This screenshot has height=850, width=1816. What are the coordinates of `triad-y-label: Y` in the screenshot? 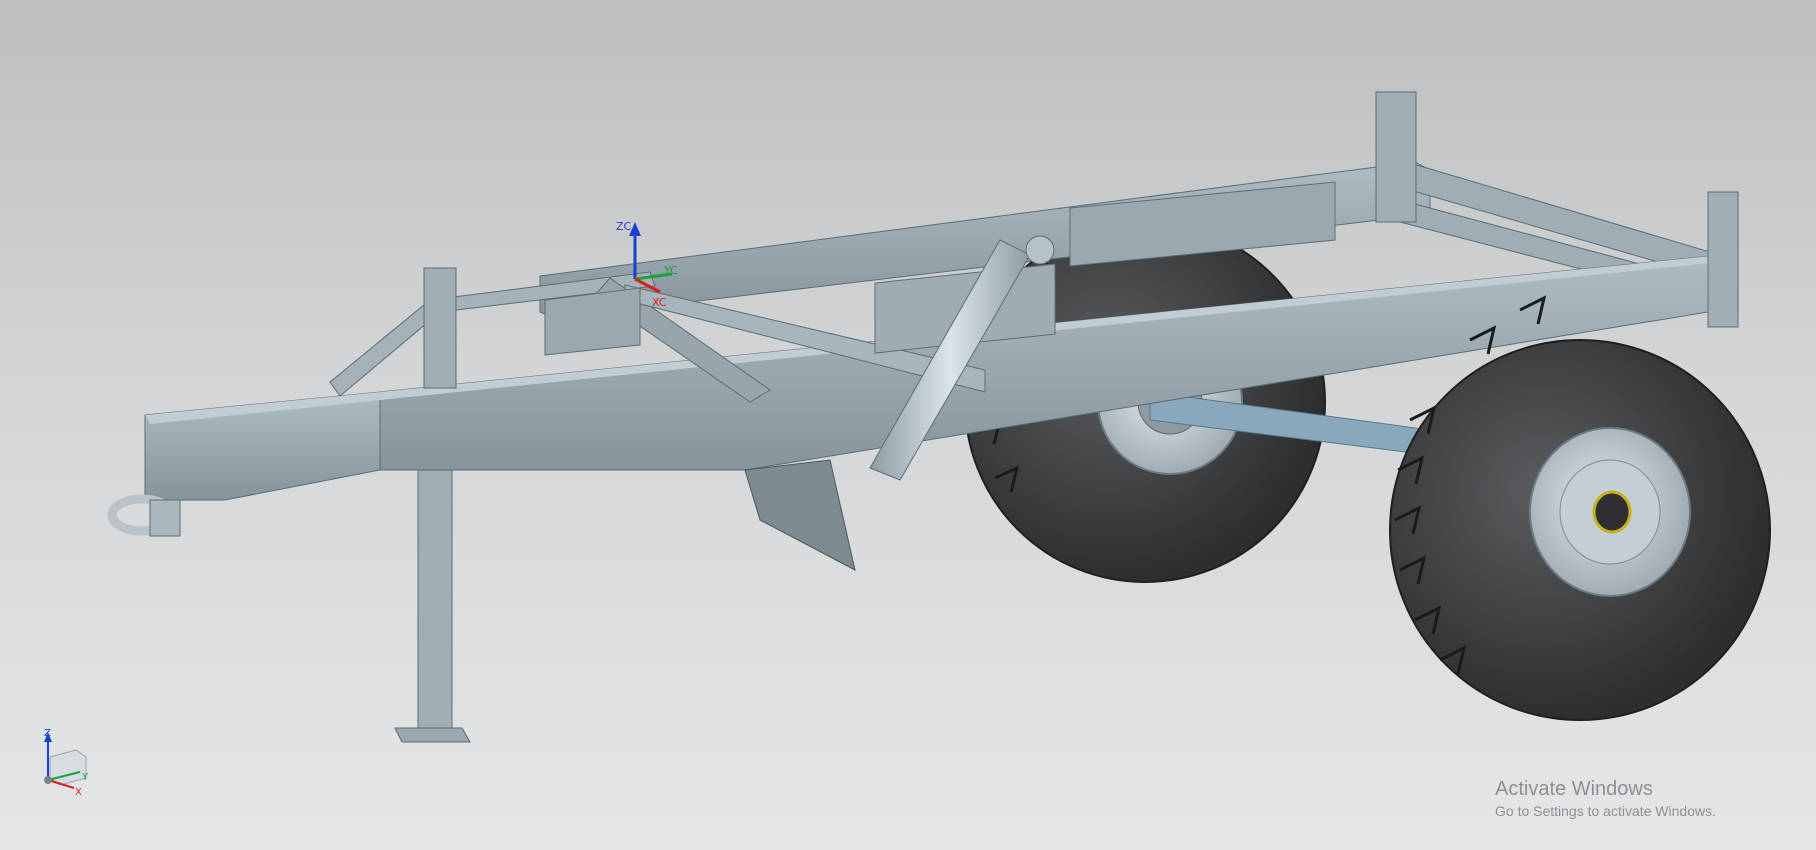 It's located at (85, 777).